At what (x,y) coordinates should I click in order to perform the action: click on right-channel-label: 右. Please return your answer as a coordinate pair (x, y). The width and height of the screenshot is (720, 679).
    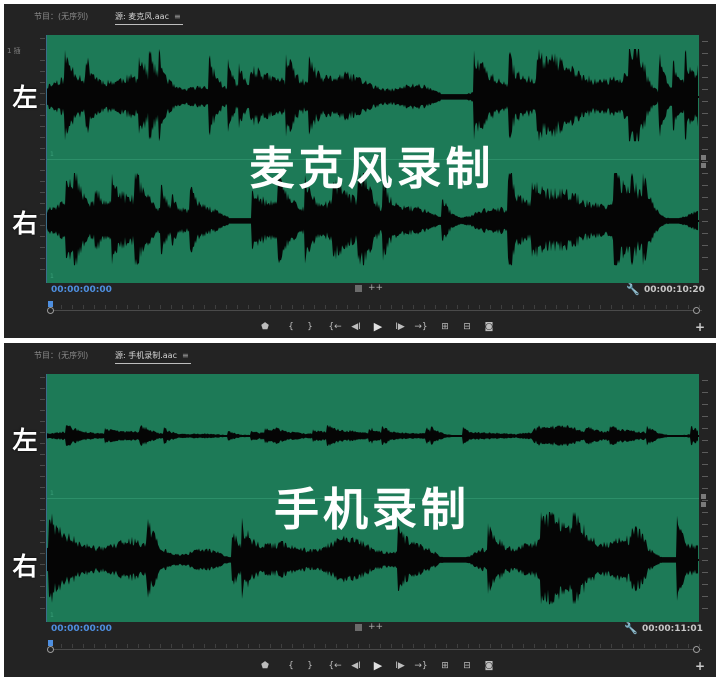
    Looking at the image, I should click on (25, 566).